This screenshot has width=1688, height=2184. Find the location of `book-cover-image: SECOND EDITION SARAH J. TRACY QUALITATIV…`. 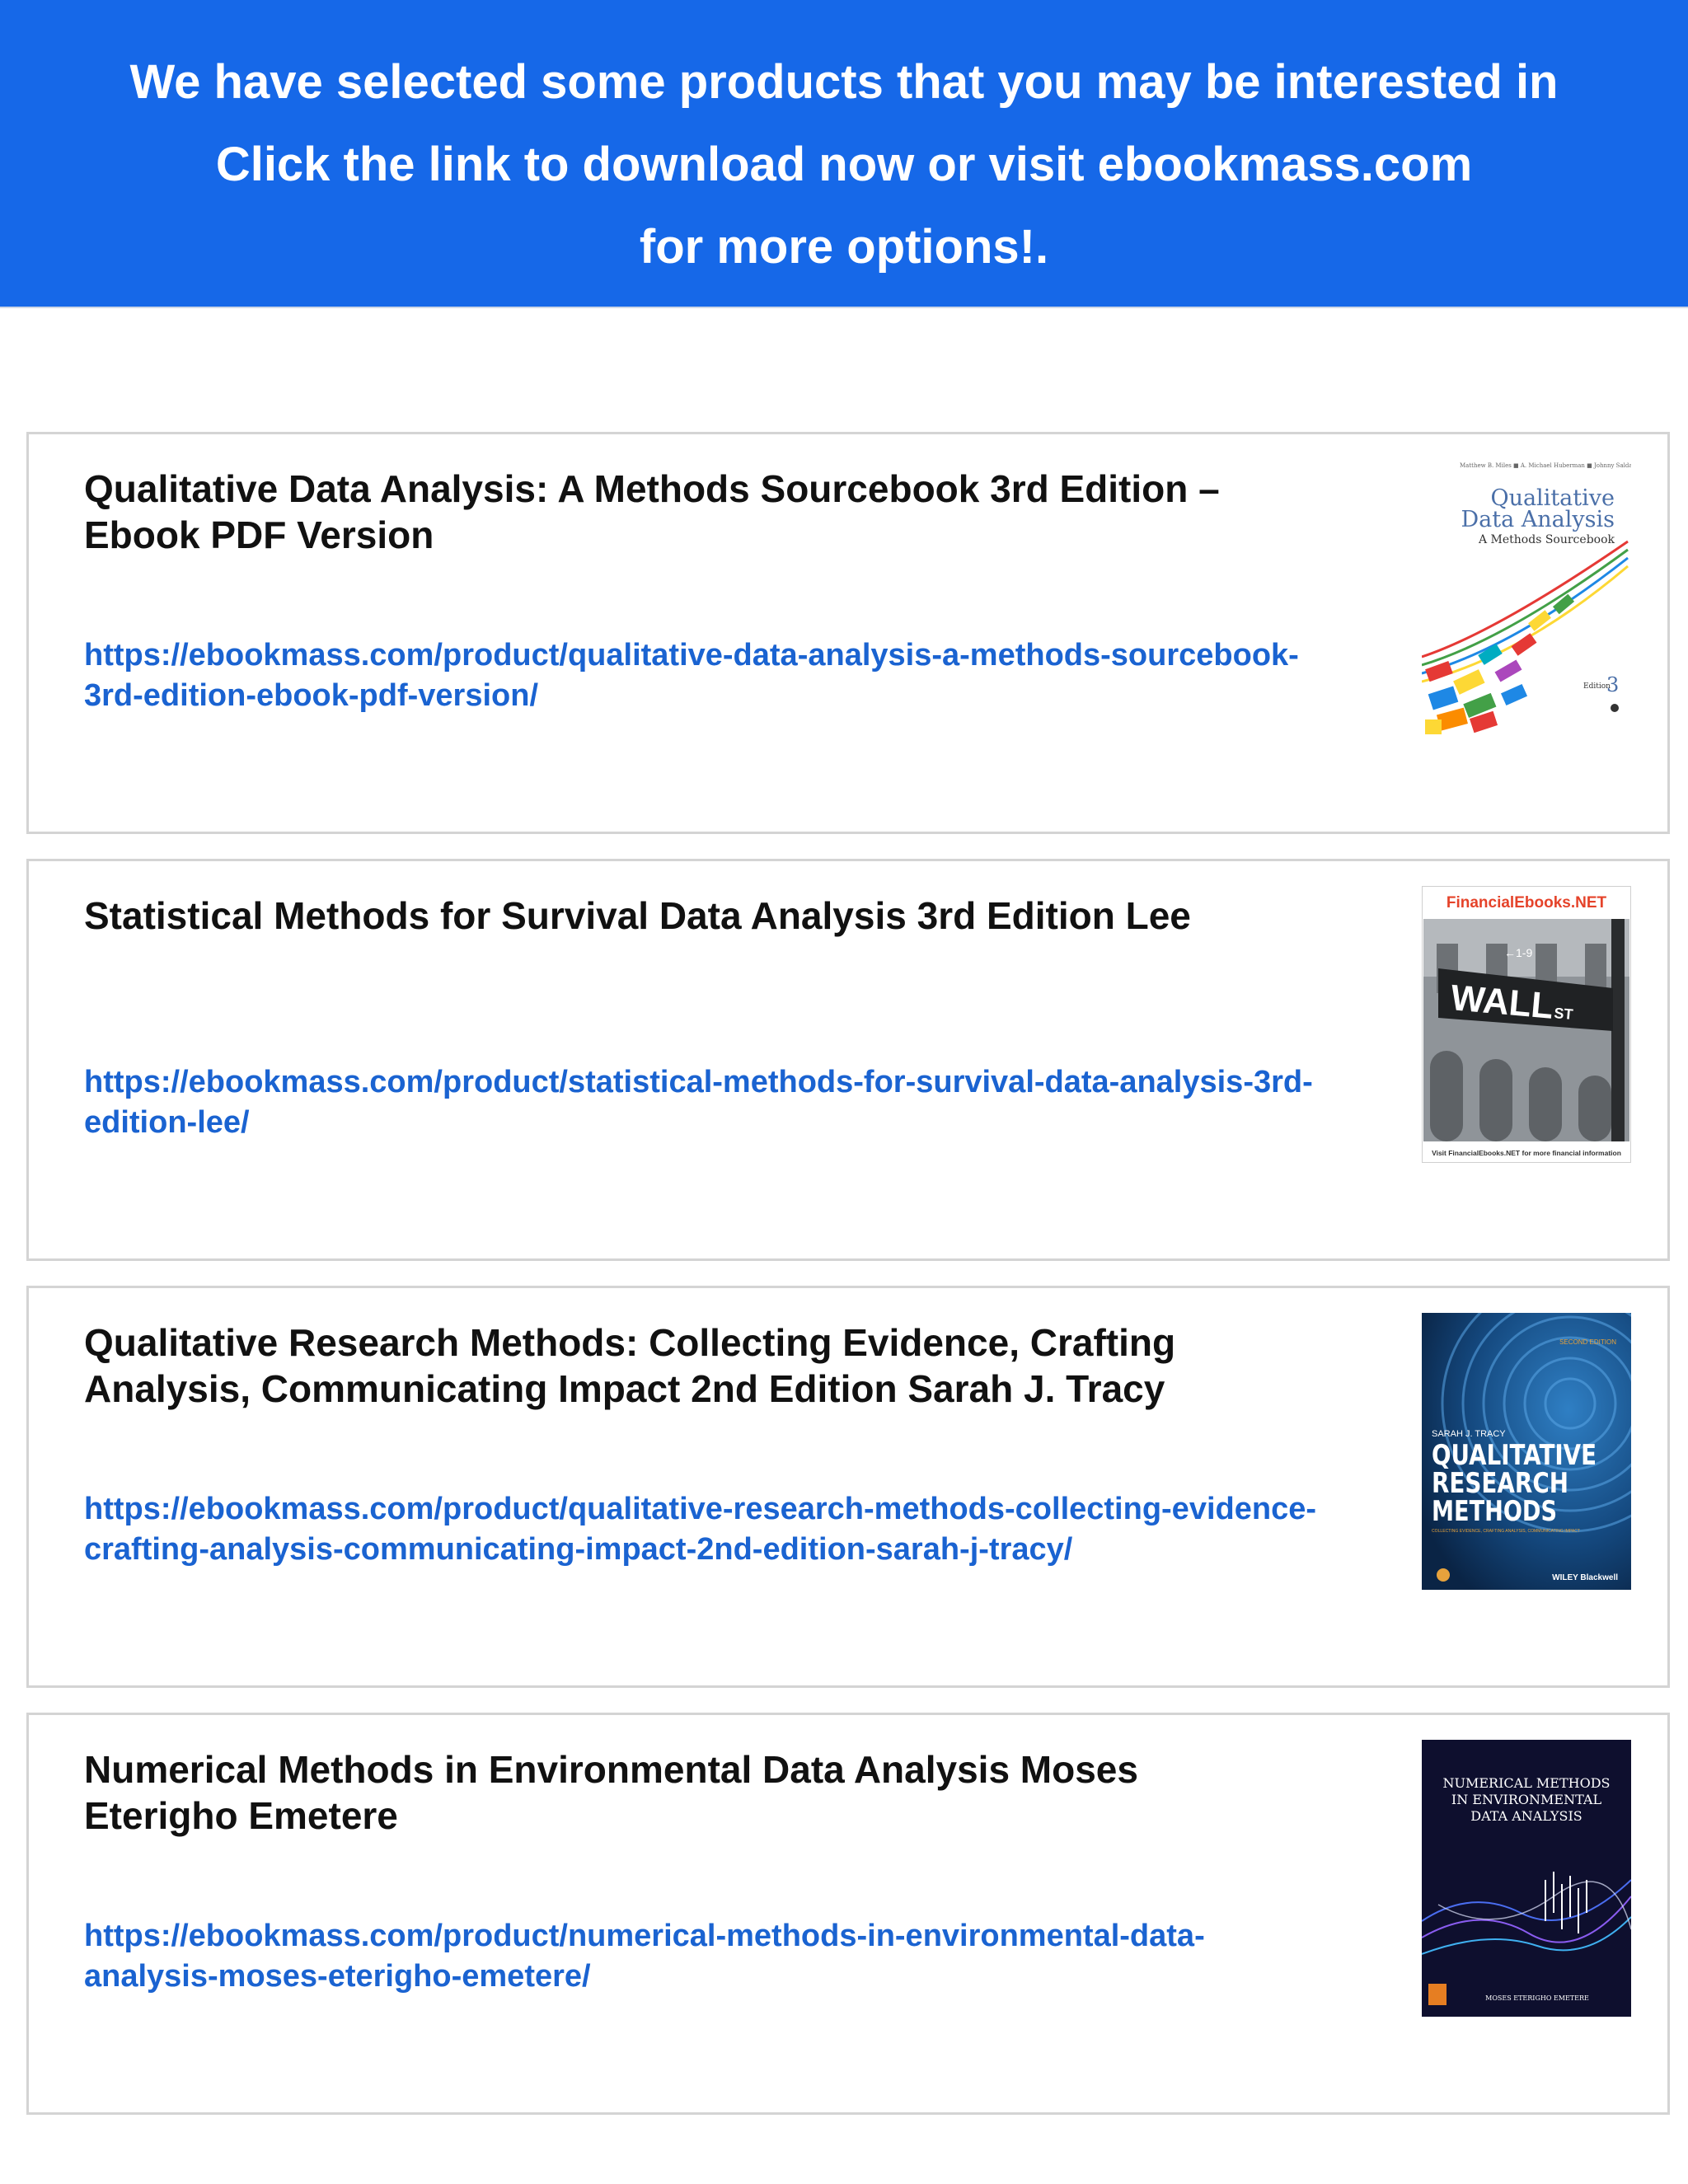

book-cover-image: SECOND EDITION SARAH J. TRACY QUALITATIV… is located at coordinates (1527, 1451).